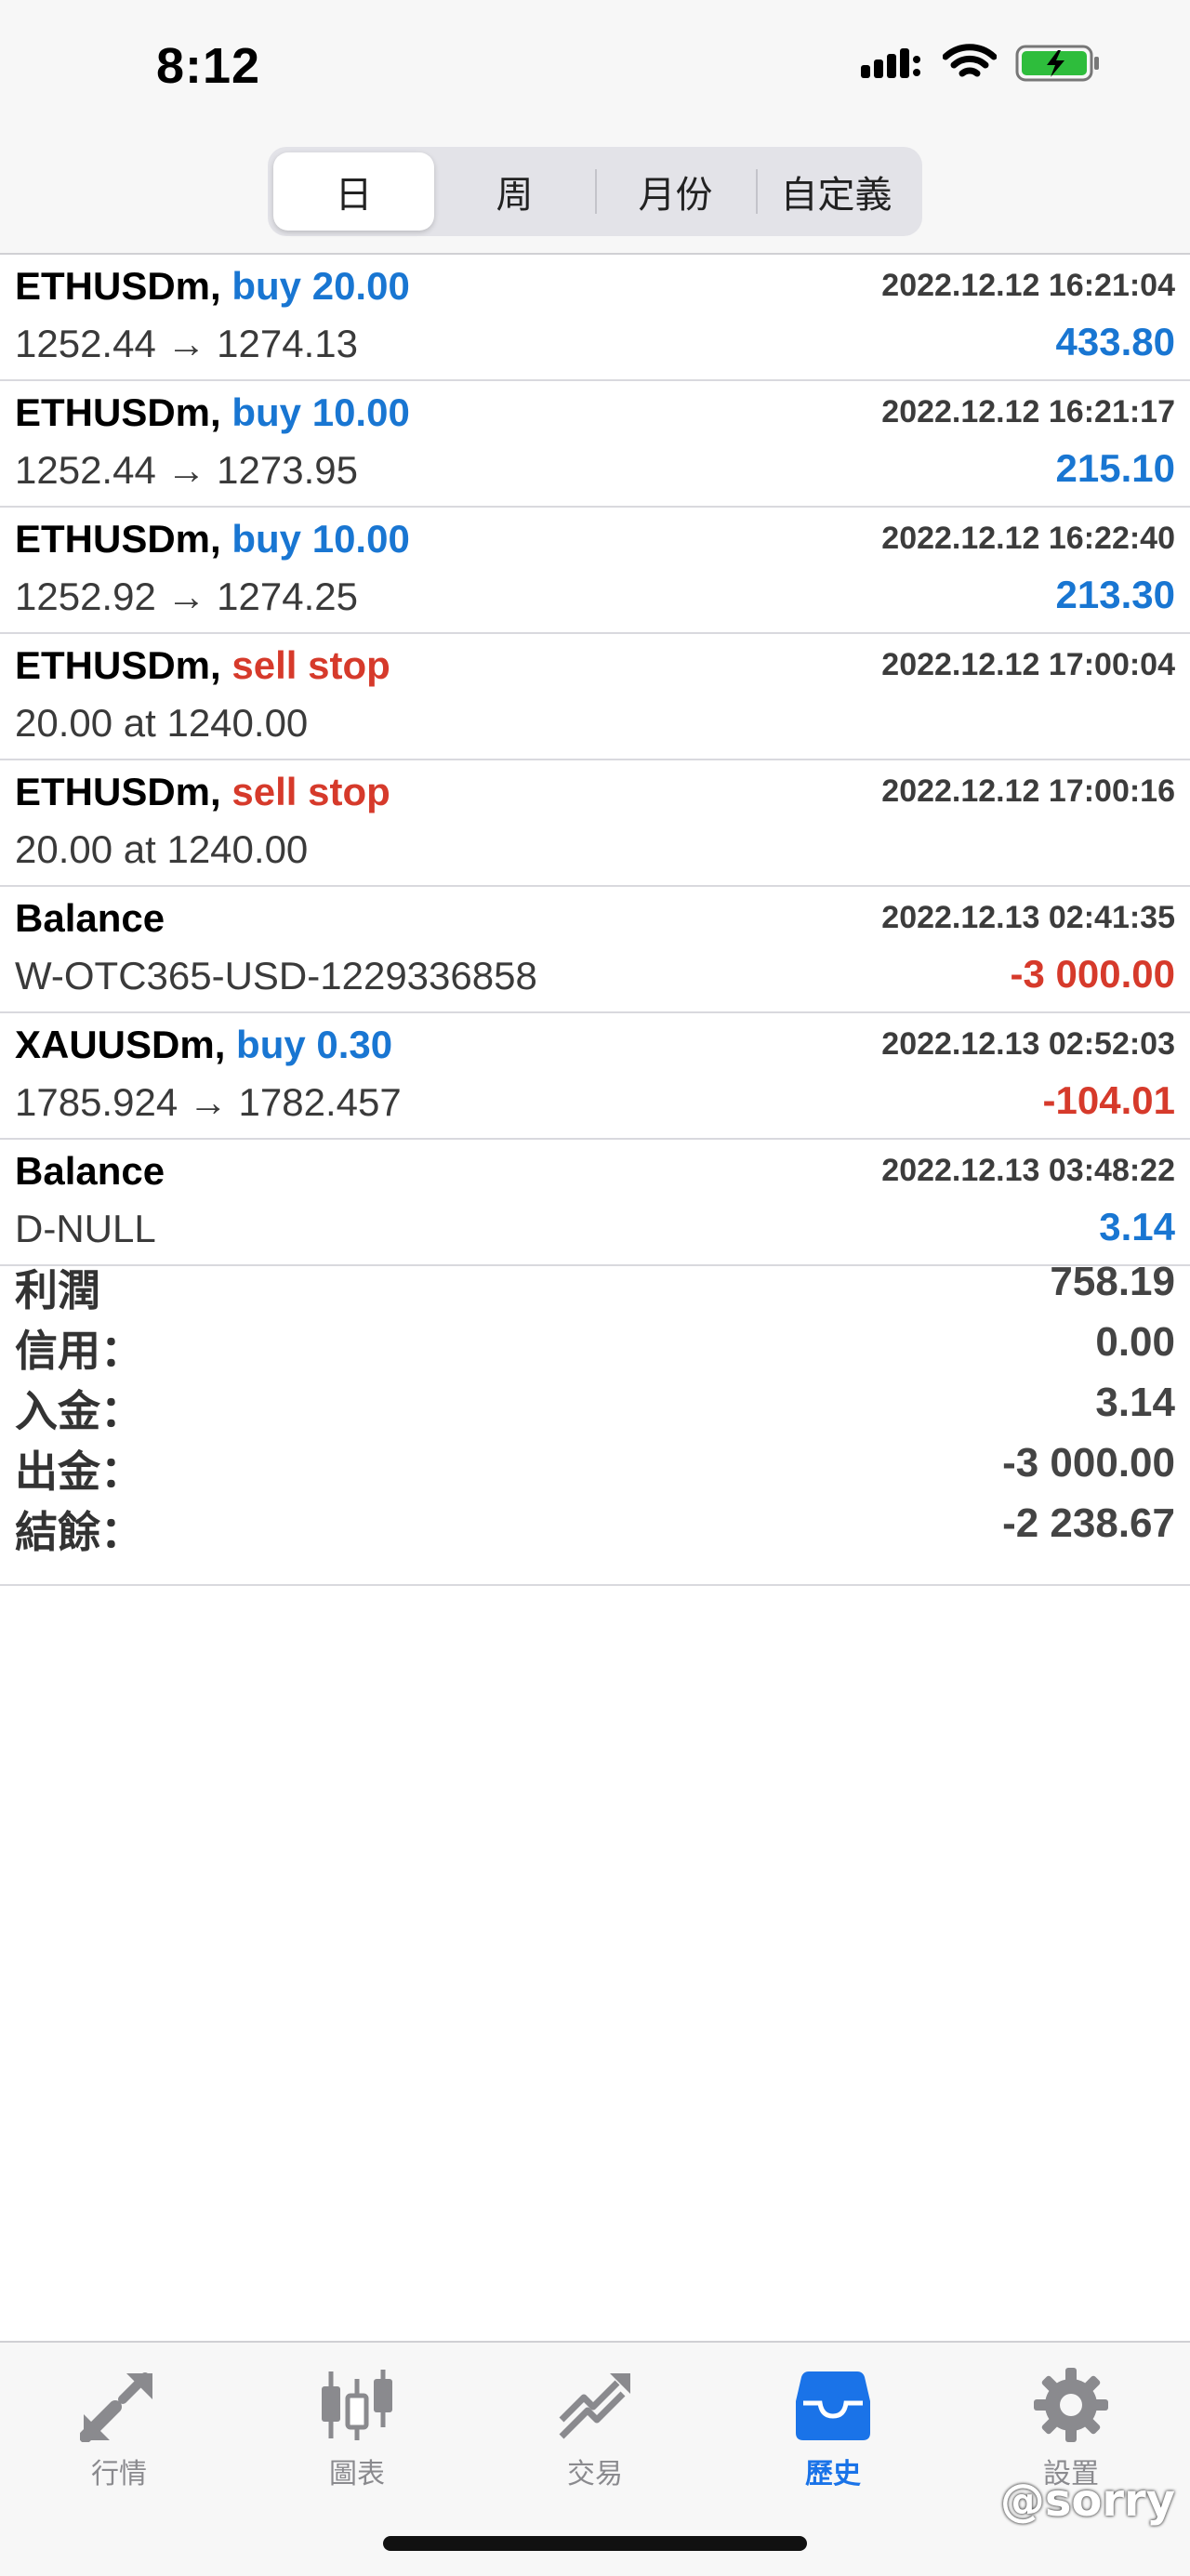 The width and height of the screenshot is (1190, 2576). I want to click on watermark: @sorry, so click(1087, 2501).